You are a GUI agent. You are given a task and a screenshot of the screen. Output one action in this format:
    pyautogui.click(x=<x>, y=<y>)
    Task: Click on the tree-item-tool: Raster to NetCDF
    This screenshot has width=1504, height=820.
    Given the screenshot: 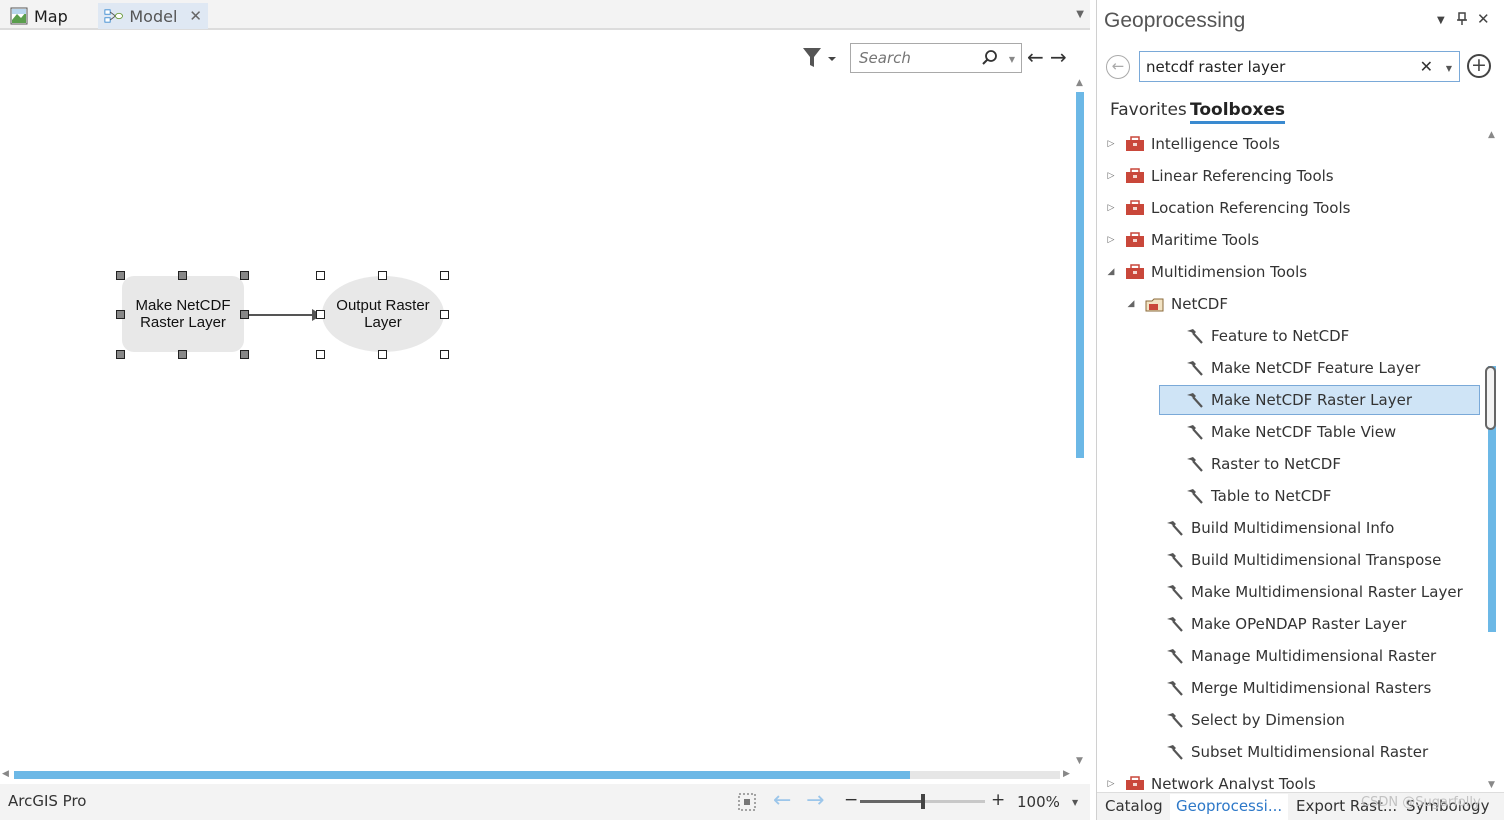 What is the action you would take?
    pyautogui.click(x=1291, y=464)
    